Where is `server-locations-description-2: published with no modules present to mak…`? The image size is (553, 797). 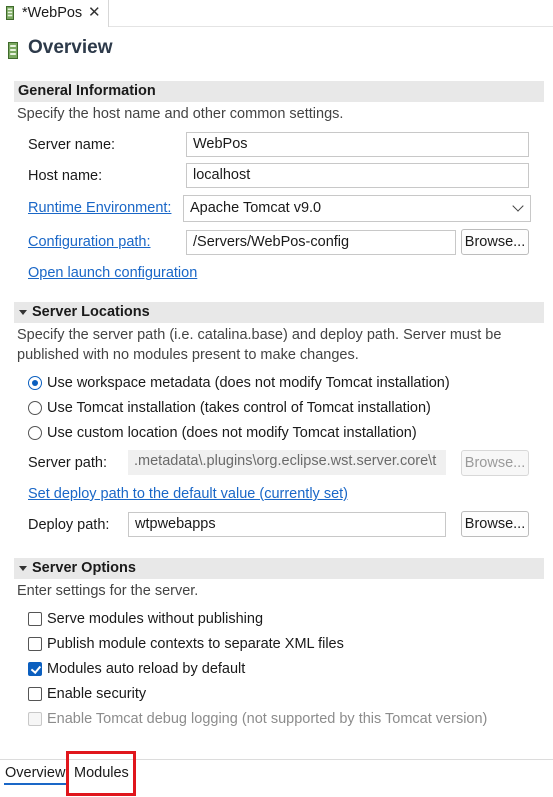 server-locations-description-2: published with no modules present to mak… is located at coordinates (188, 355).